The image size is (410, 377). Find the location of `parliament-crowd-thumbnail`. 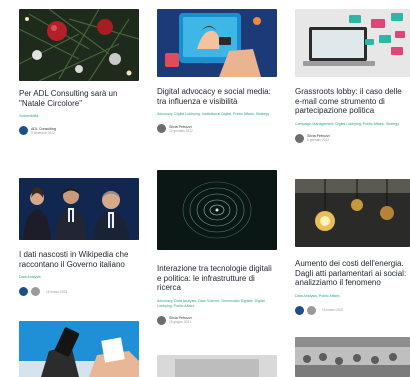

parliament-crowd-thumbnail is located at coordinates (352, 357).